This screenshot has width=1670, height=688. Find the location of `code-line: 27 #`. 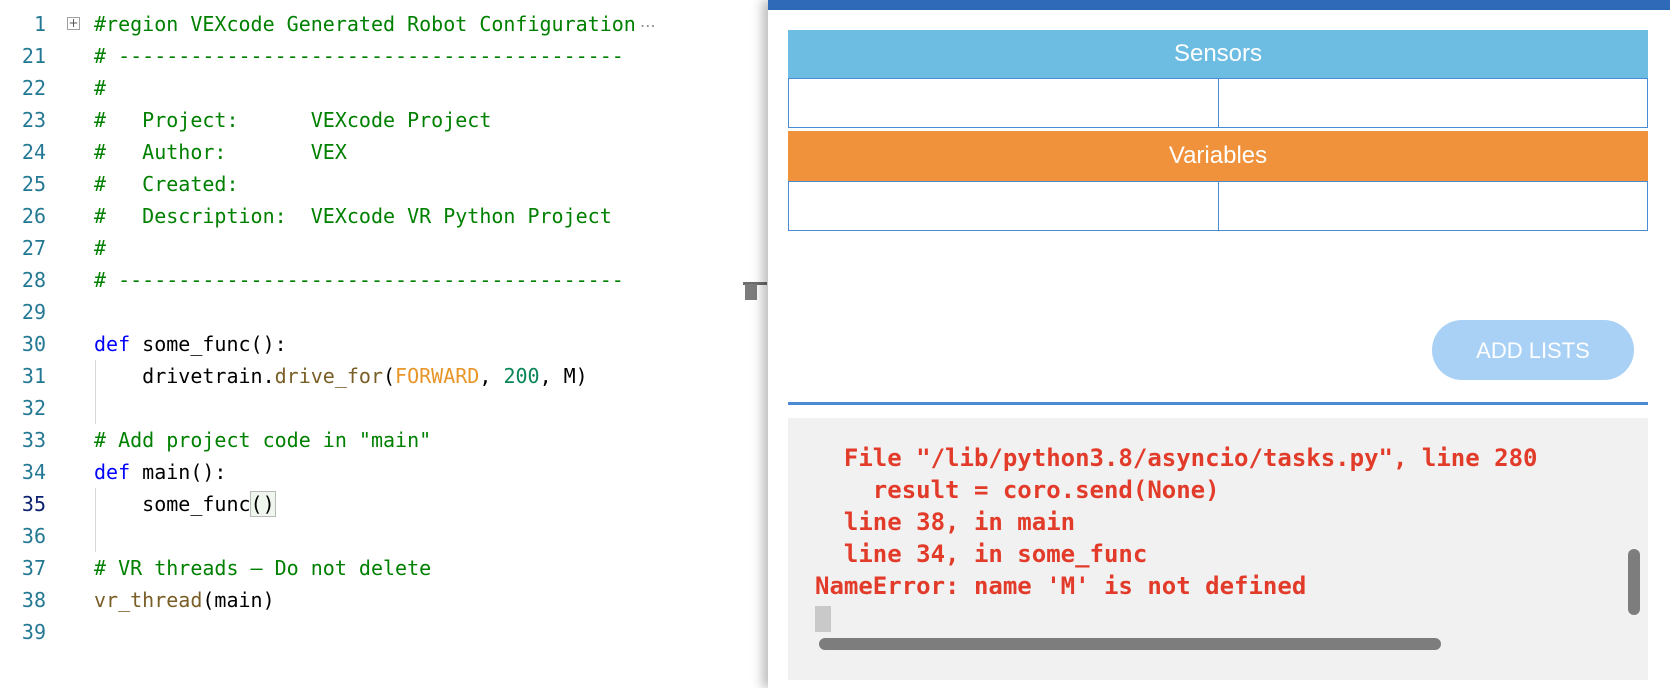

code-line: 27 # is located at coordinates (370, 248).